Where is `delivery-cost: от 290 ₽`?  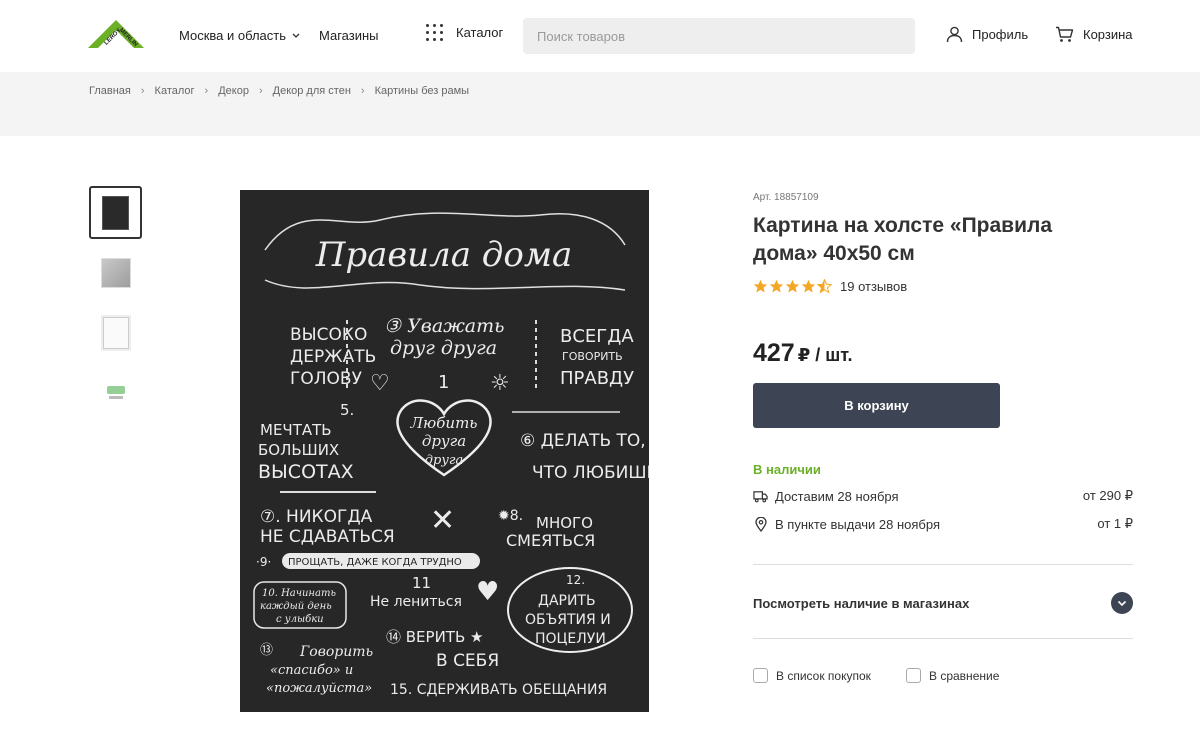 delivery-cost: от 290 ₽ is located at coordinates (1107, 495).